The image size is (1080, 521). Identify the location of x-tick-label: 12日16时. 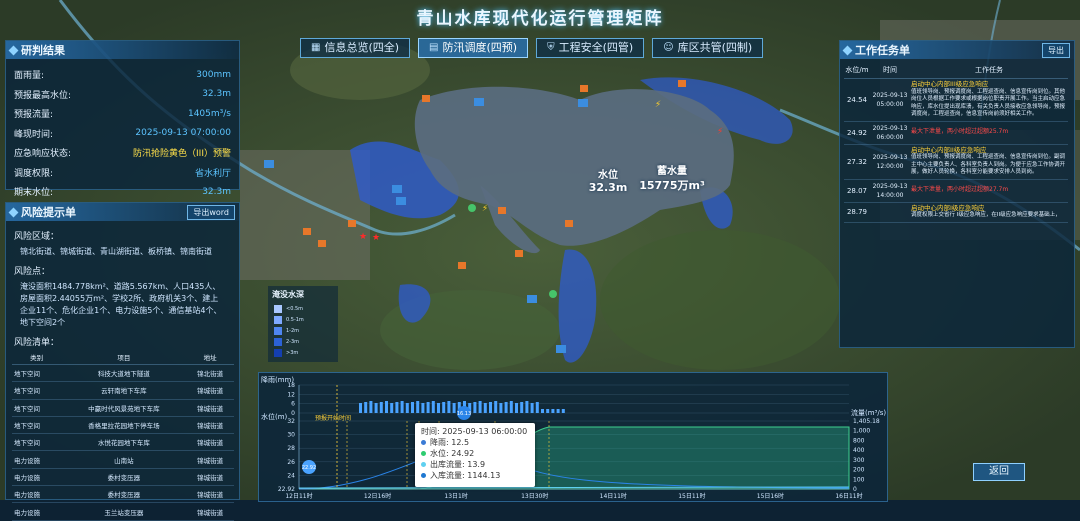
(377, 496).